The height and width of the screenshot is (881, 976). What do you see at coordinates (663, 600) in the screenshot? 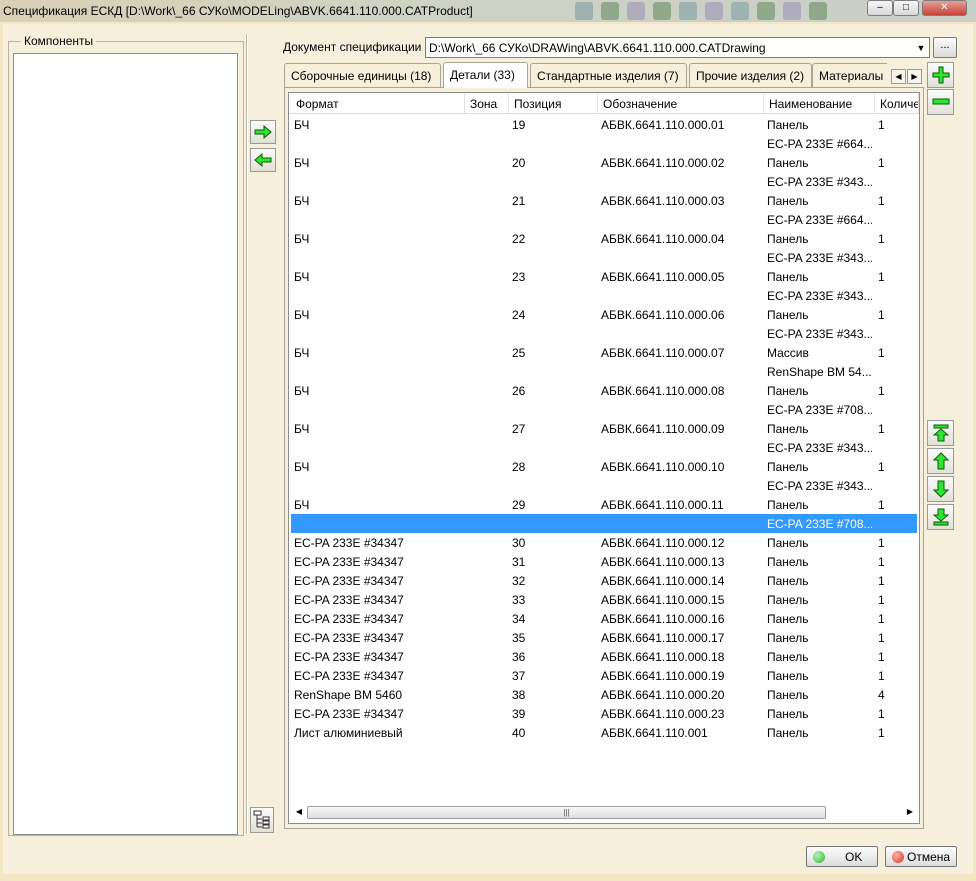
I see `cell-designation: АБВК.6641.110.000.15` at bounding box center [663, 600].